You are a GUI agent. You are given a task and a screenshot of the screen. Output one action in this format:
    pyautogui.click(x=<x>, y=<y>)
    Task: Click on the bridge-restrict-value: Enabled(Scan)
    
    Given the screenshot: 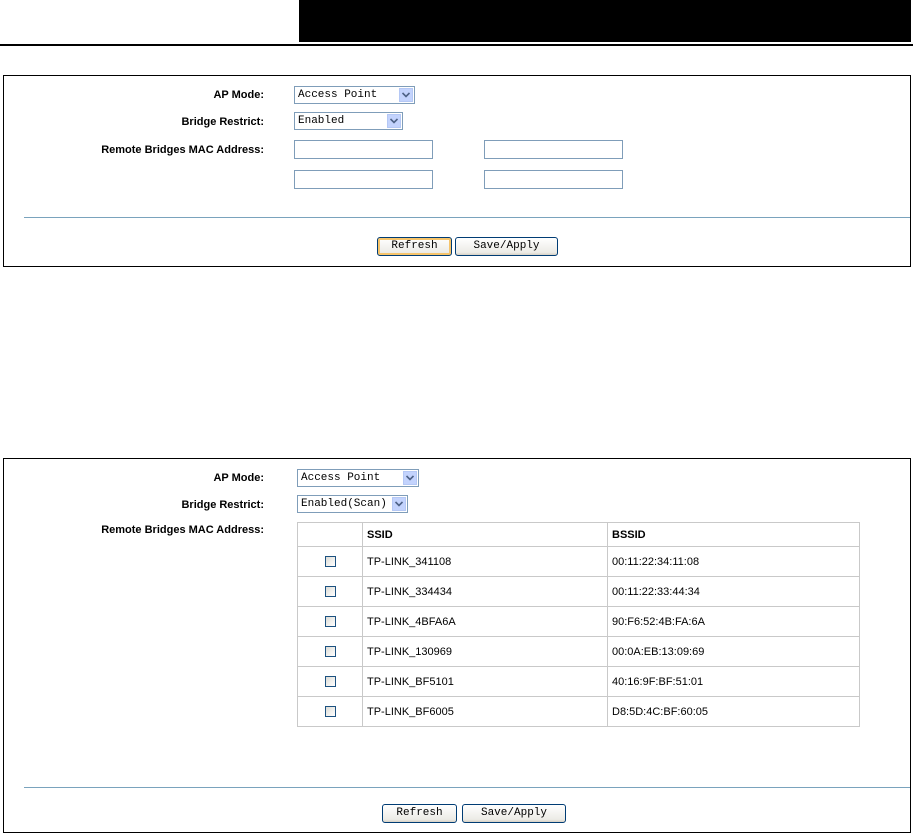 What is the action you would take?
    pyautogui.click(x=344, y=504)
    